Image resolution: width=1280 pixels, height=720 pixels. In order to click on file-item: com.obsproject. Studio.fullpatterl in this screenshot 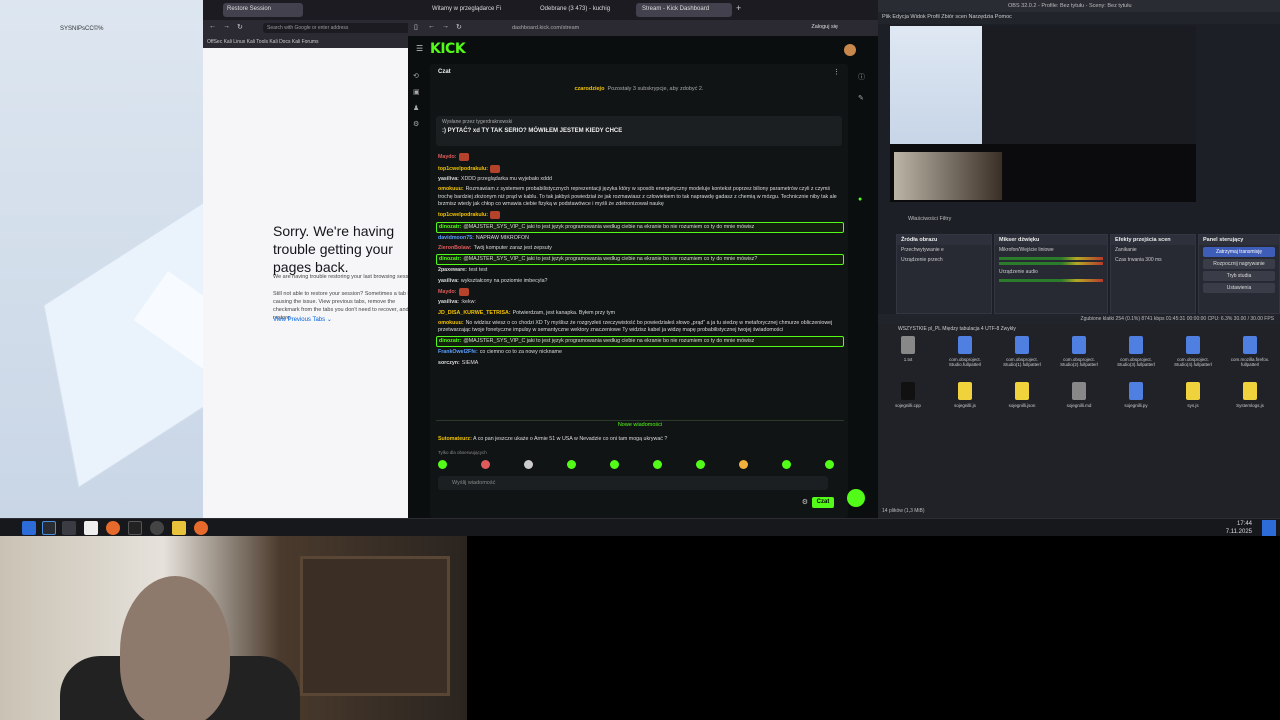, I will do `click(965, 351)`.